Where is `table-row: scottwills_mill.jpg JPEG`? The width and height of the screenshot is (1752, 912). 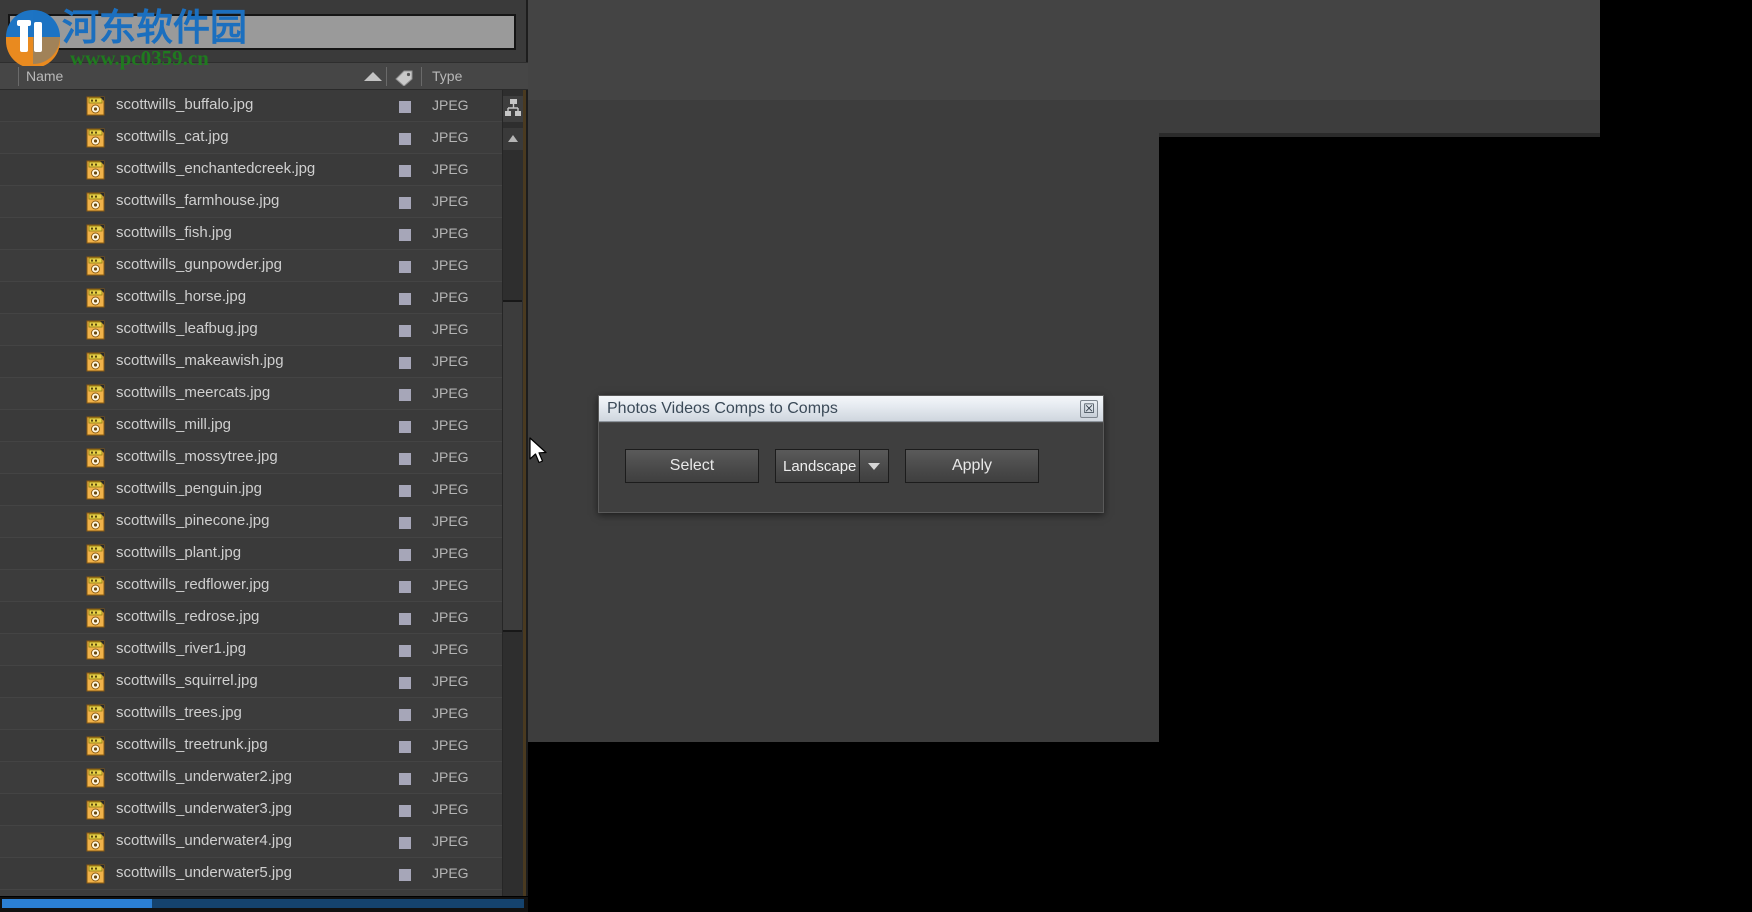
table-row: scottwills_mill.jpg JPEG is located at coordinates (255, 426).